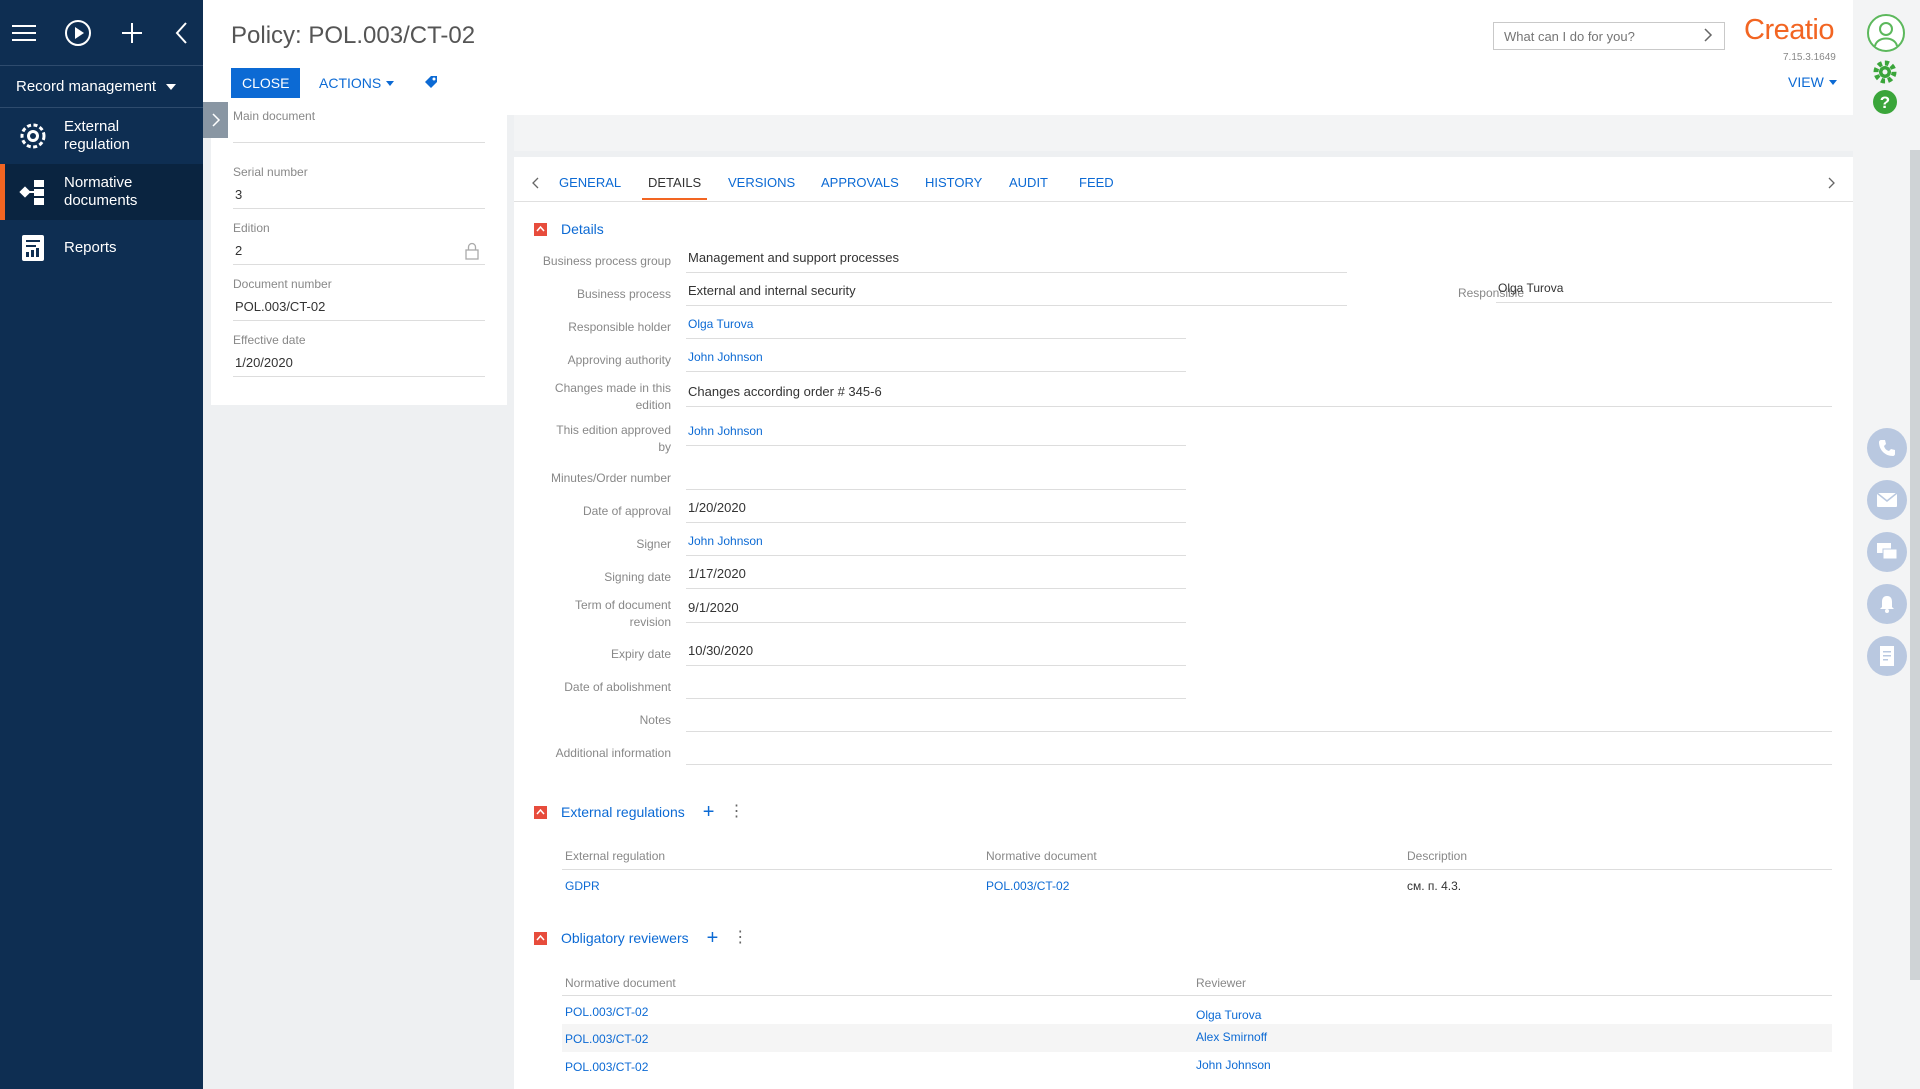 The image size is (1920, 1089). Describe the element at coordinates (590, 182) in the screenshot. I see `tab-general: GENERAL` at that location.